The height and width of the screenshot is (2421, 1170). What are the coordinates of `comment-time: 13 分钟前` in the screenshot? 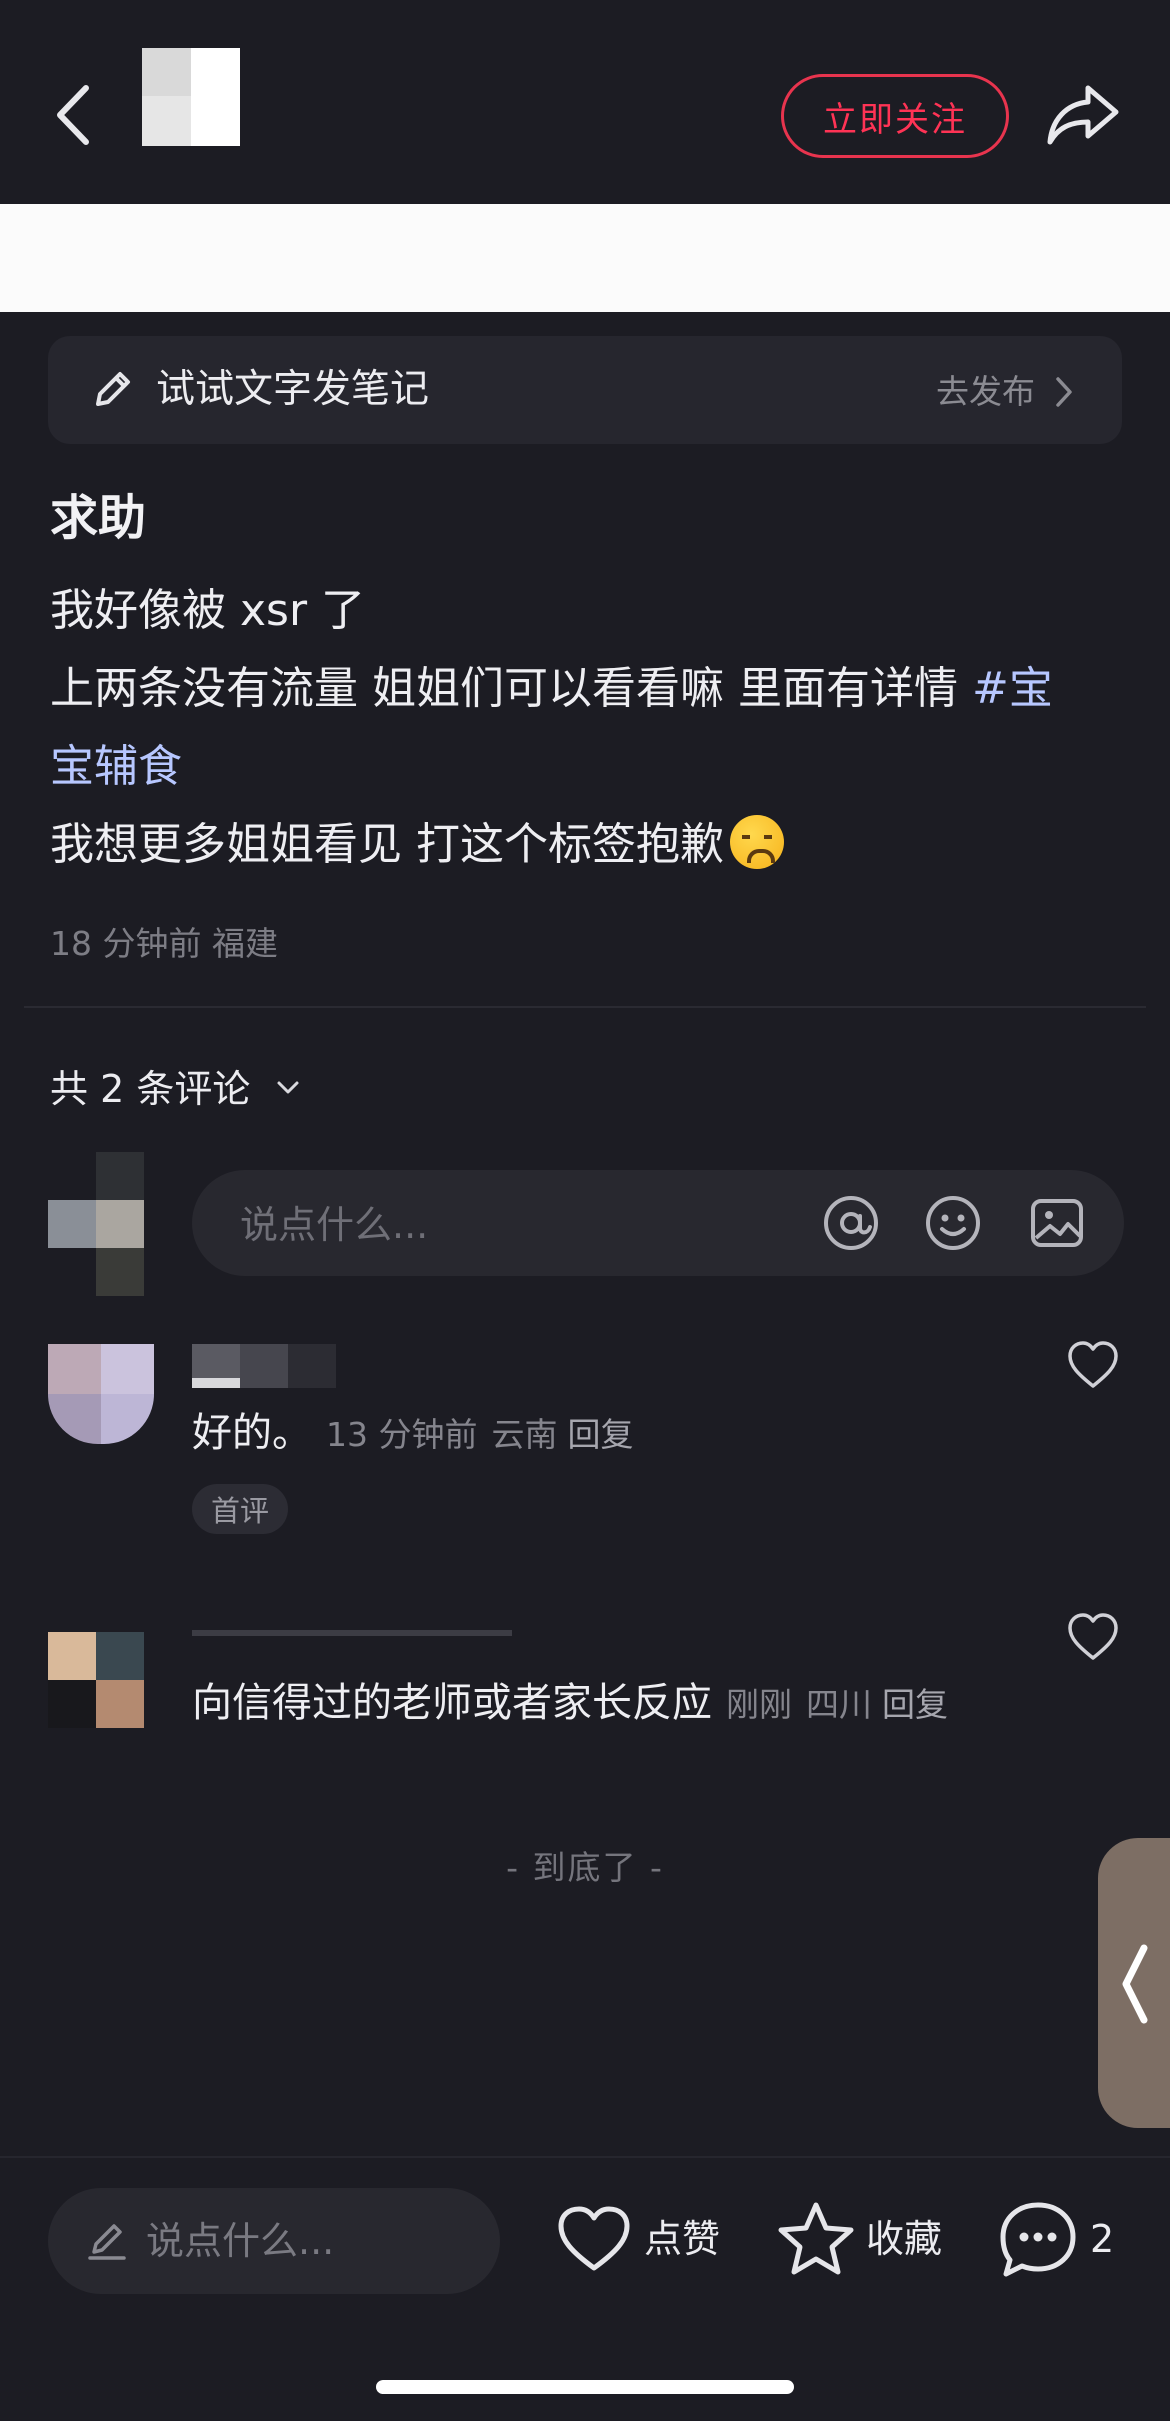 It's located at (402, 1434).